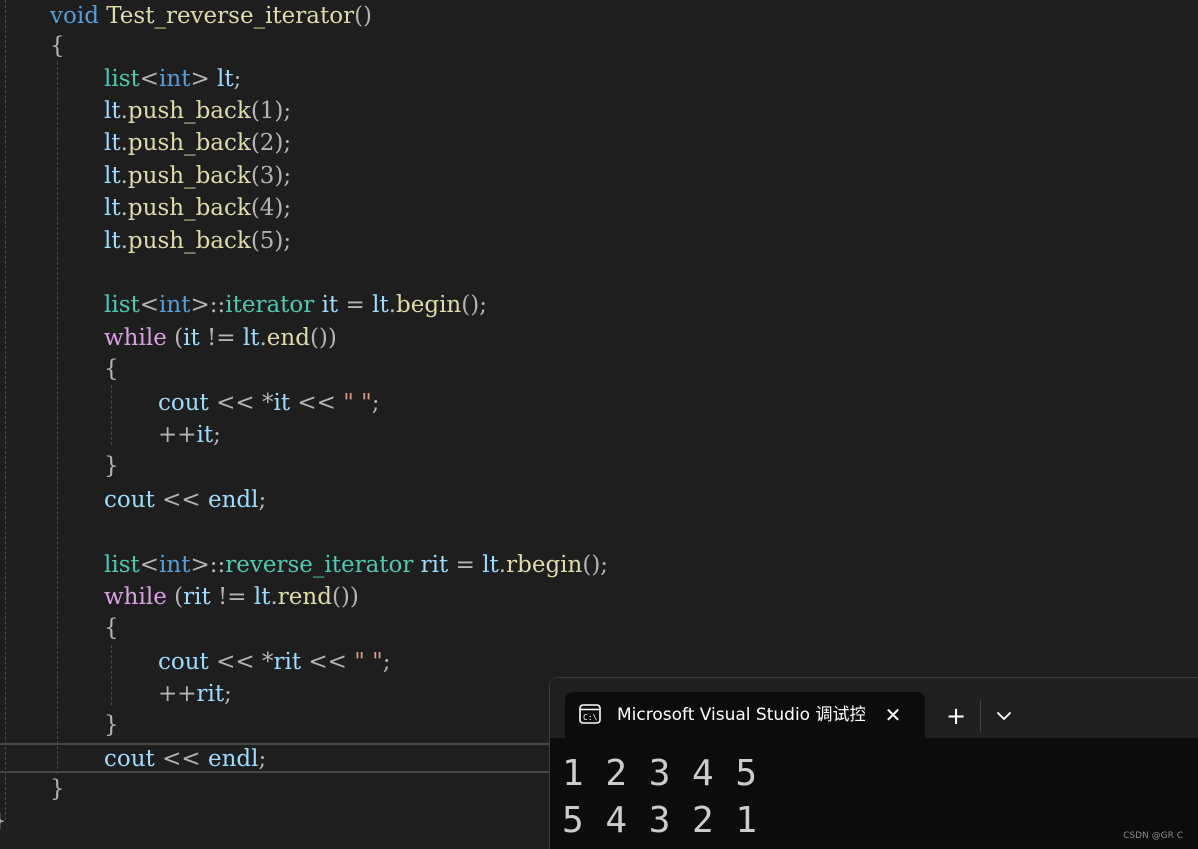 The image size is (1198, 849). What do you see at coordinates (5, 410) in the screenshot?
I see `indent-guide-outer` at bounding box center [5, 410].